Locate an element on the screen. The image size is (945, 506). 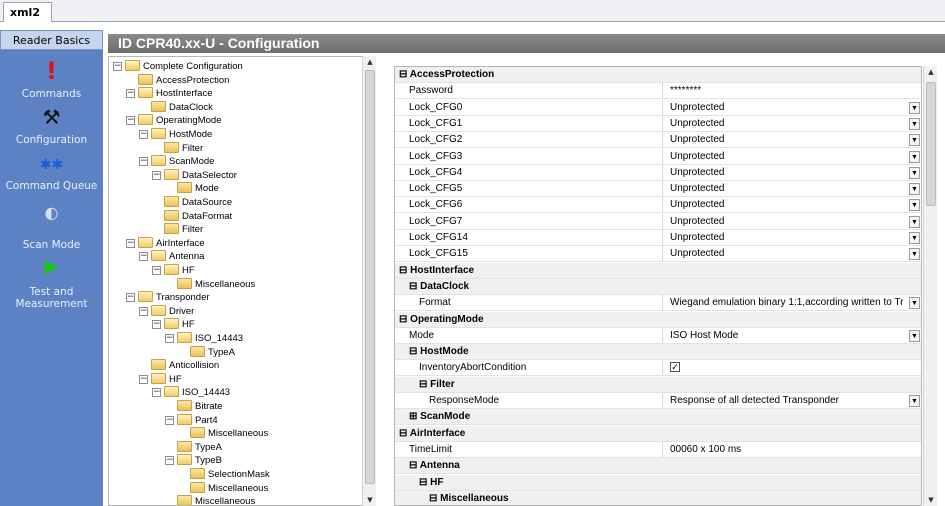
grid-property-row: Mode ISO Host Mode ▼ is located at coordinates (658, 335).